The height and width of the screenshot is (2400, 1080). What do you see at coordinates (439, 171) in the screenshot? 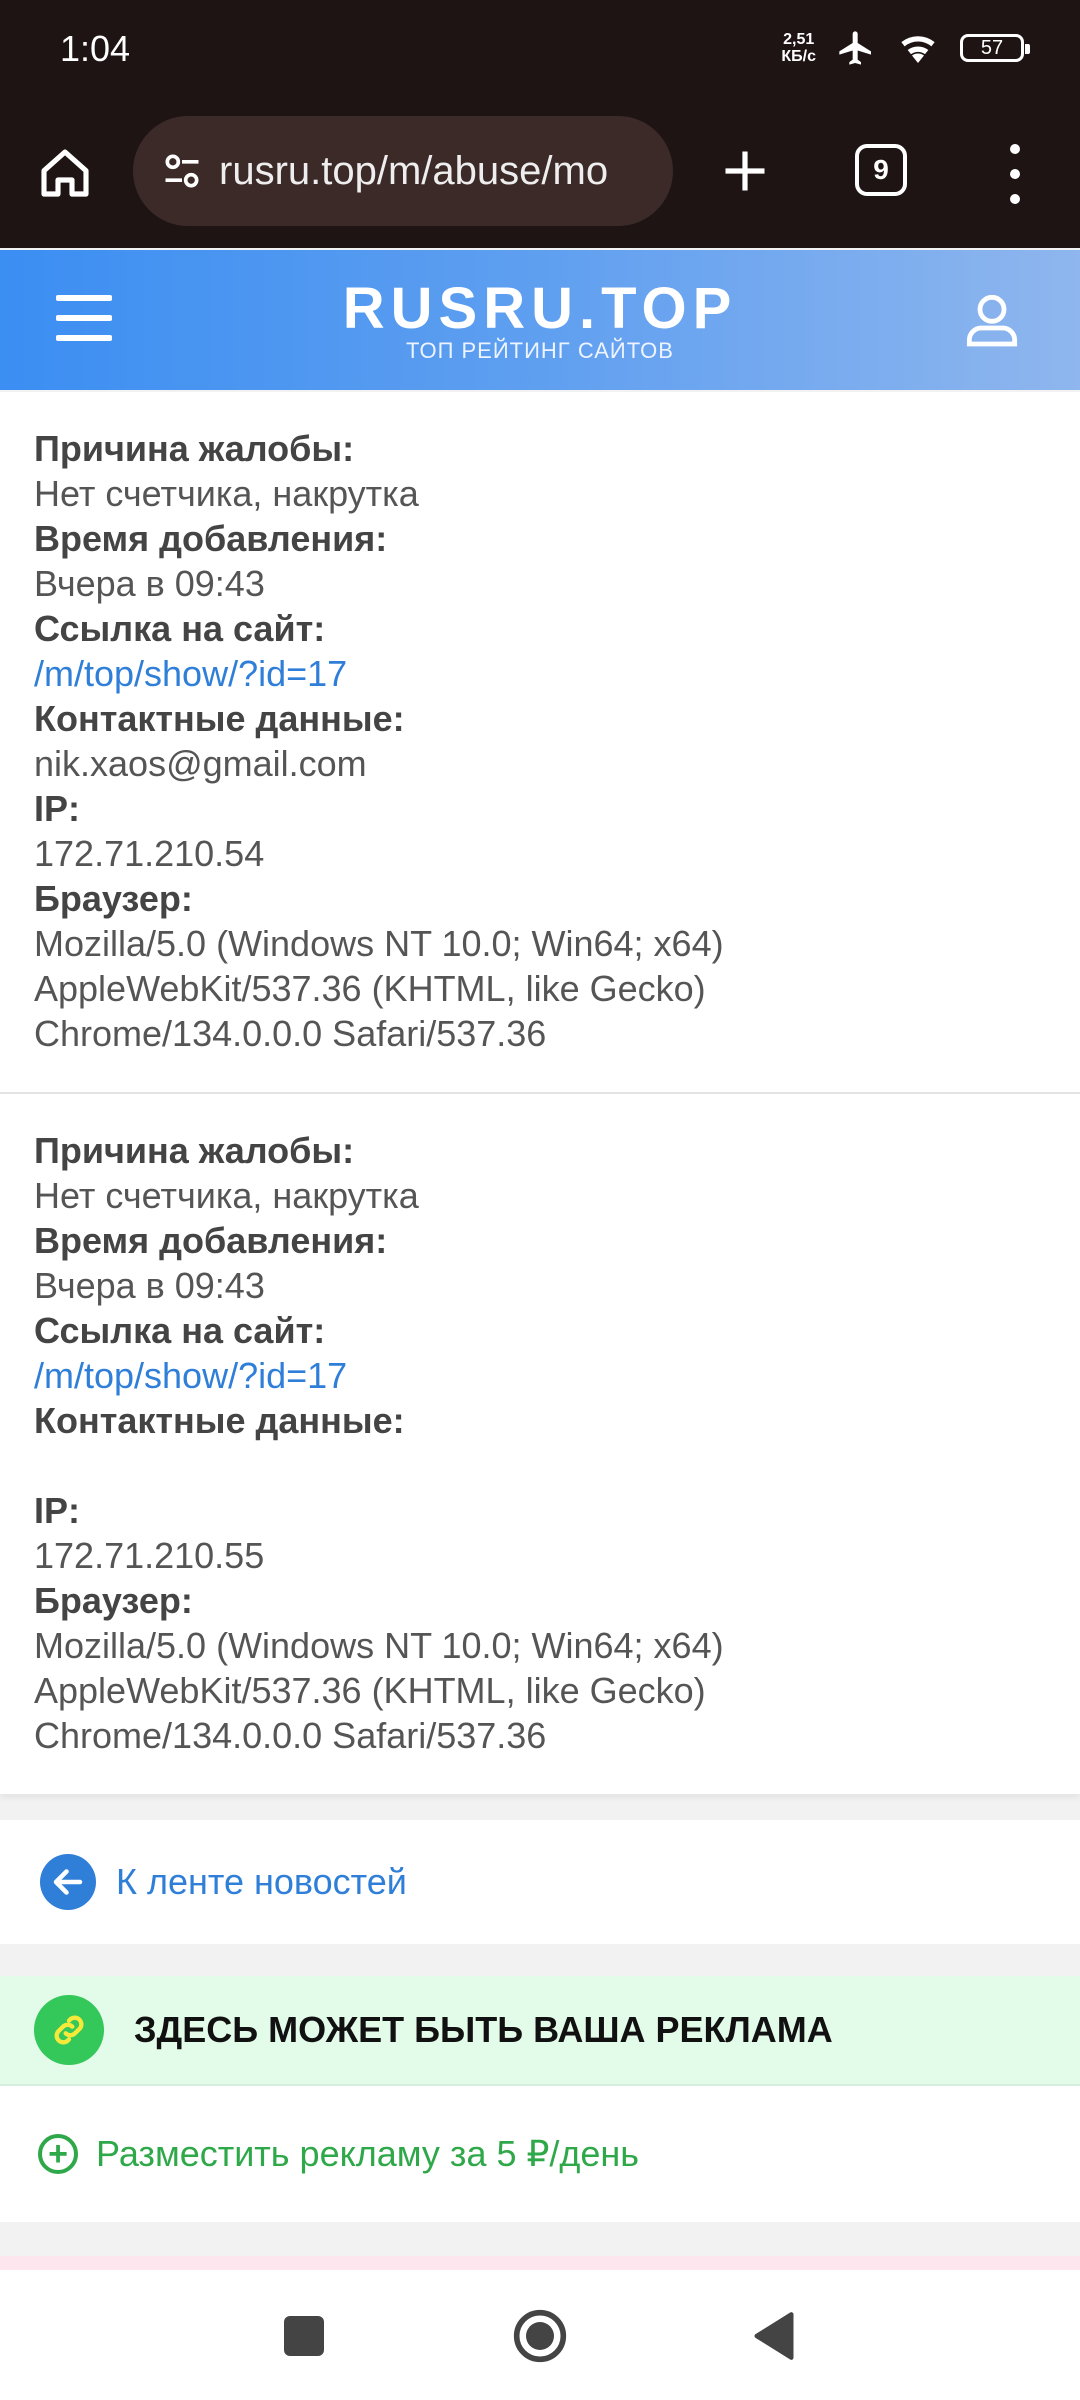
I see `url-text: rusru.top/m/abuse/mo` at bounding box center [439, 171].